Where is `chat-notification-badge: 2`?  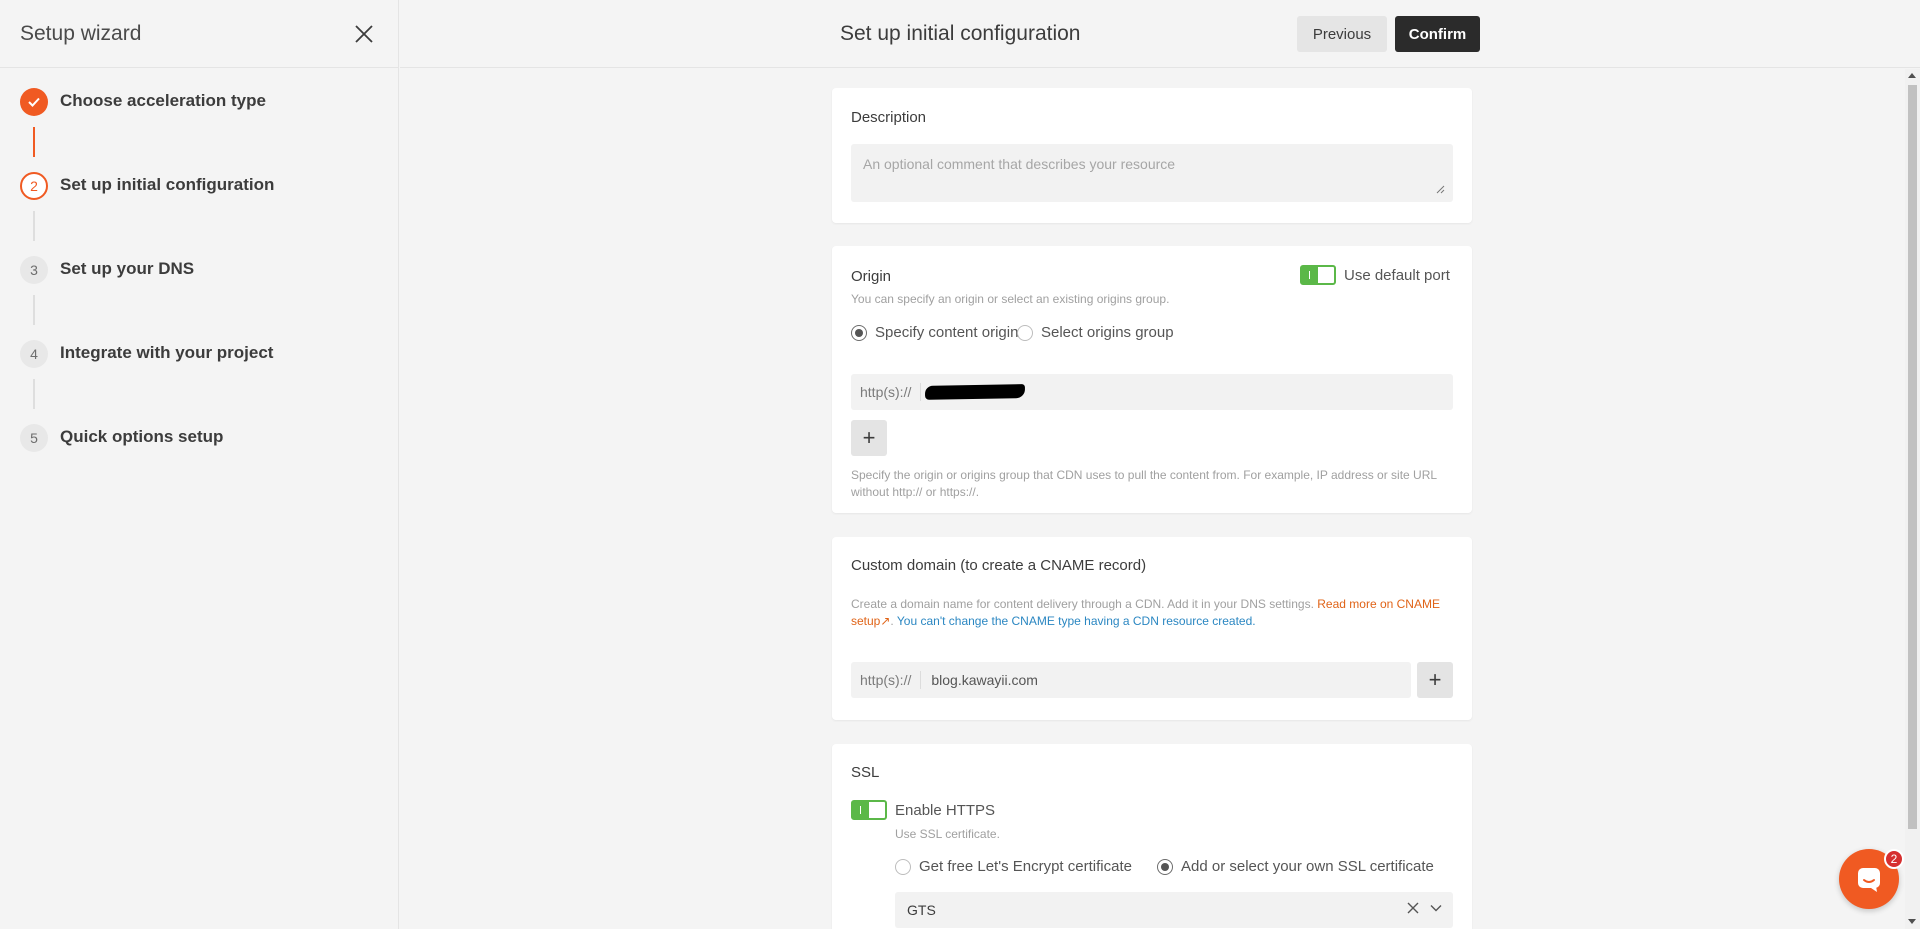 chat-notification-badge: 2 is located at coordinates (1894, 859).